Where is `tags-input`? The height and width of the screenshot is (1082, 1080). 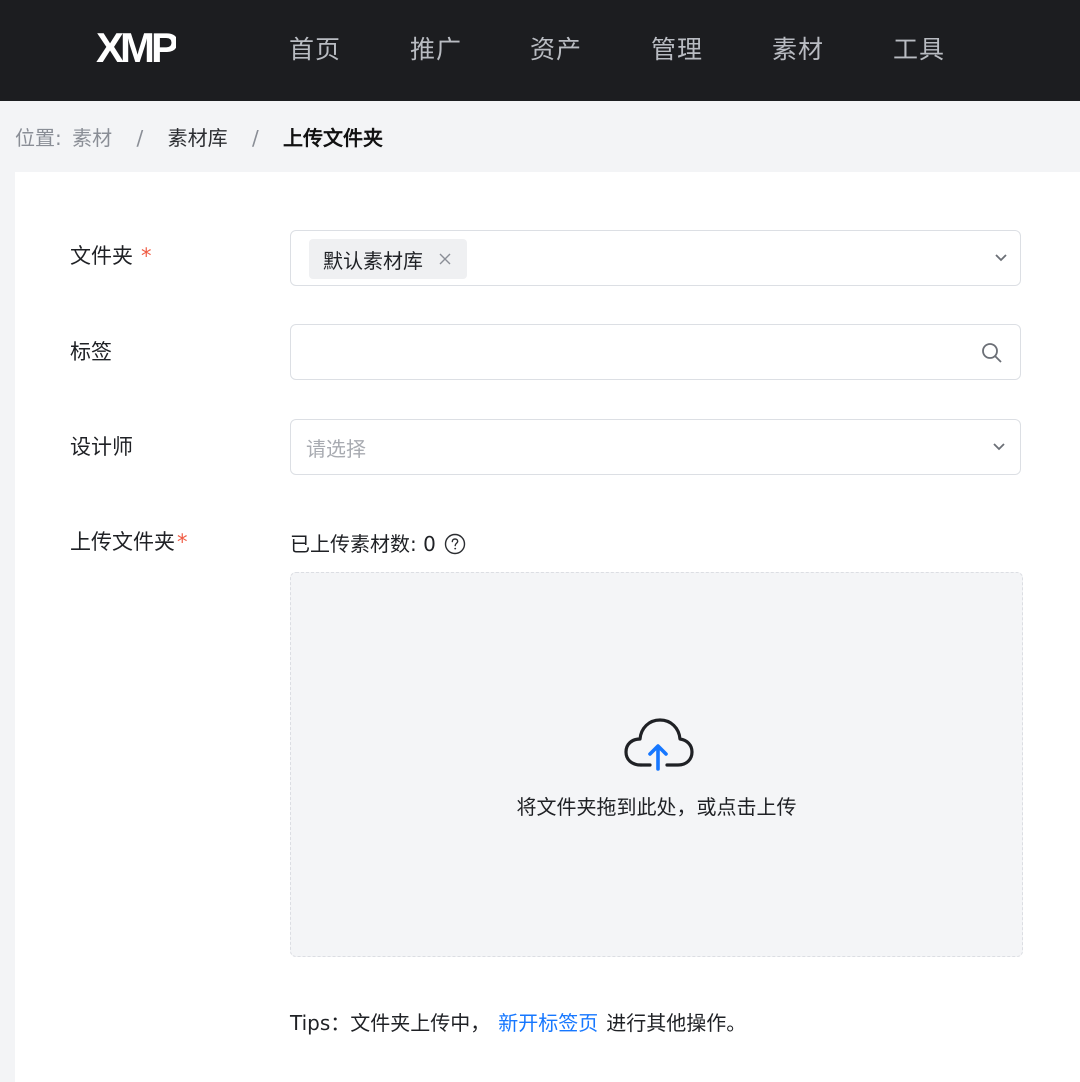
tags-input is located at coordinates (655, 352).